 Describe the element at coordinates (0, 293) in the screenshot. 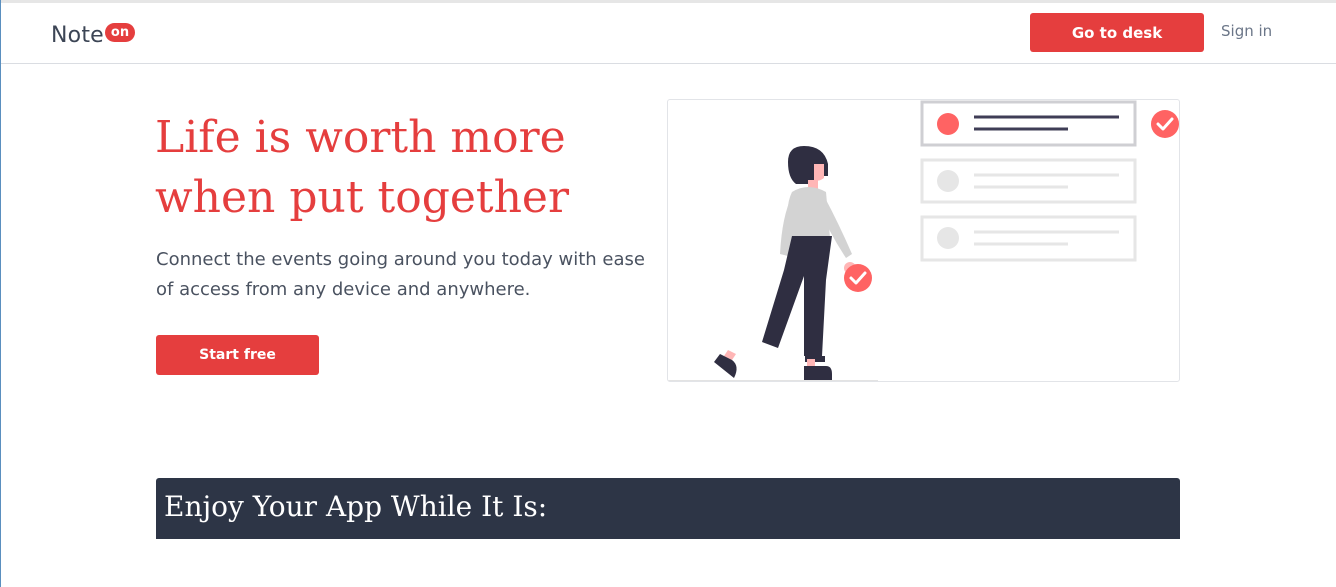

I see `window-left-edge` at that location.